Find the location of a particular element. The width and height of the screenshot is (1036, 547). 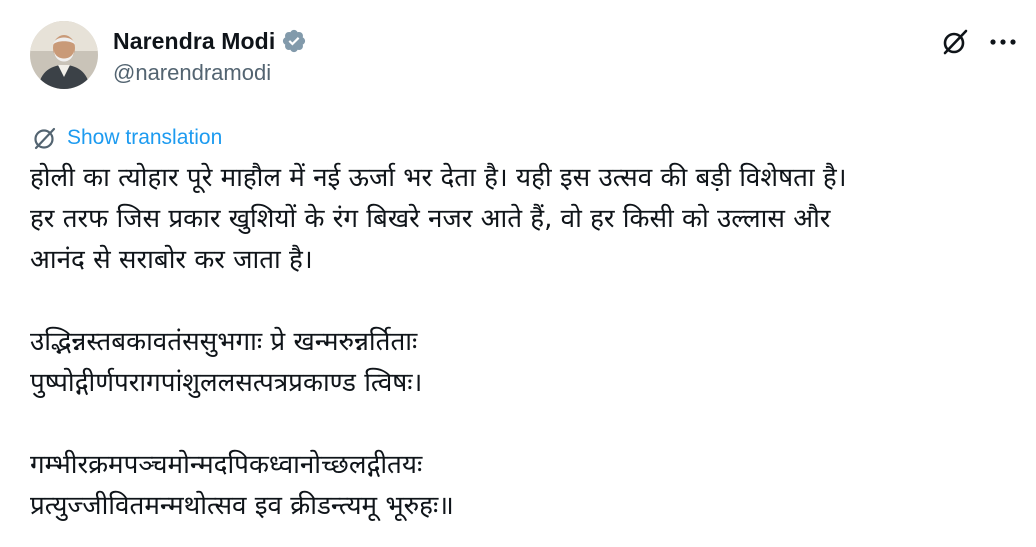

show-translation-label: Show translation is located at coordinates (145, 137).